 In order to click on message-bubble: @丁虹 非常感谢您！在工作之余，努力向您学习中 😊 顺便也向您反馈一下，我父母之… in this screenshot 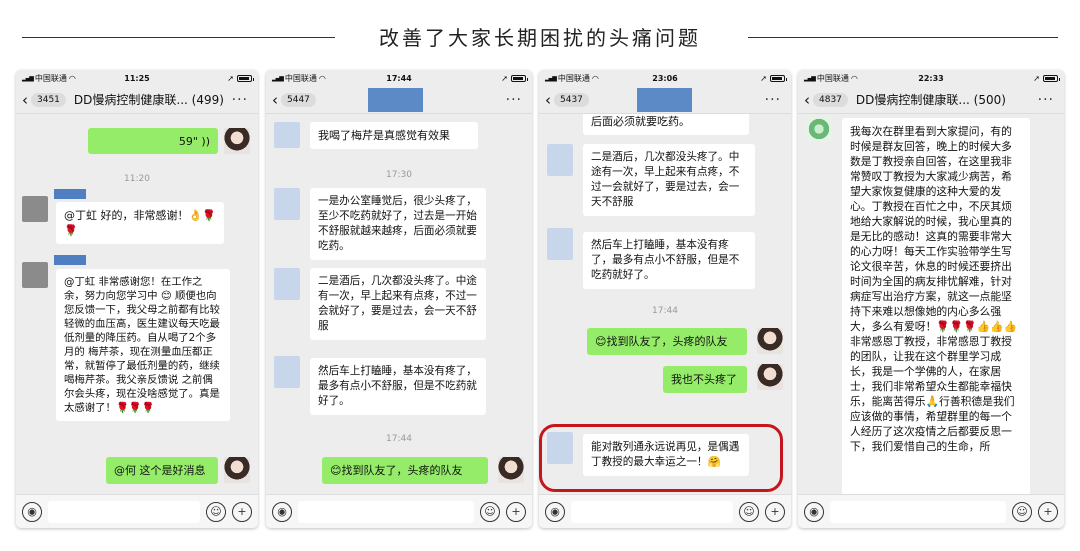, I will do `click(143, 345)`.